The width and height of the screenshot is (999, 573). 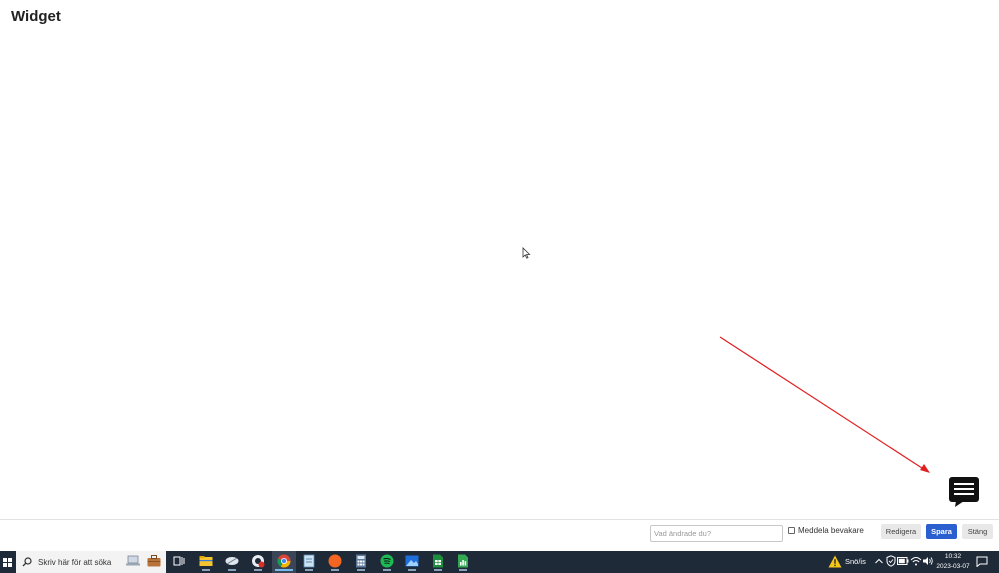 What do you see at coordinates (36, 16) in the screenshot?
I see `page-title: Widget` at bounding box center [36, 16].